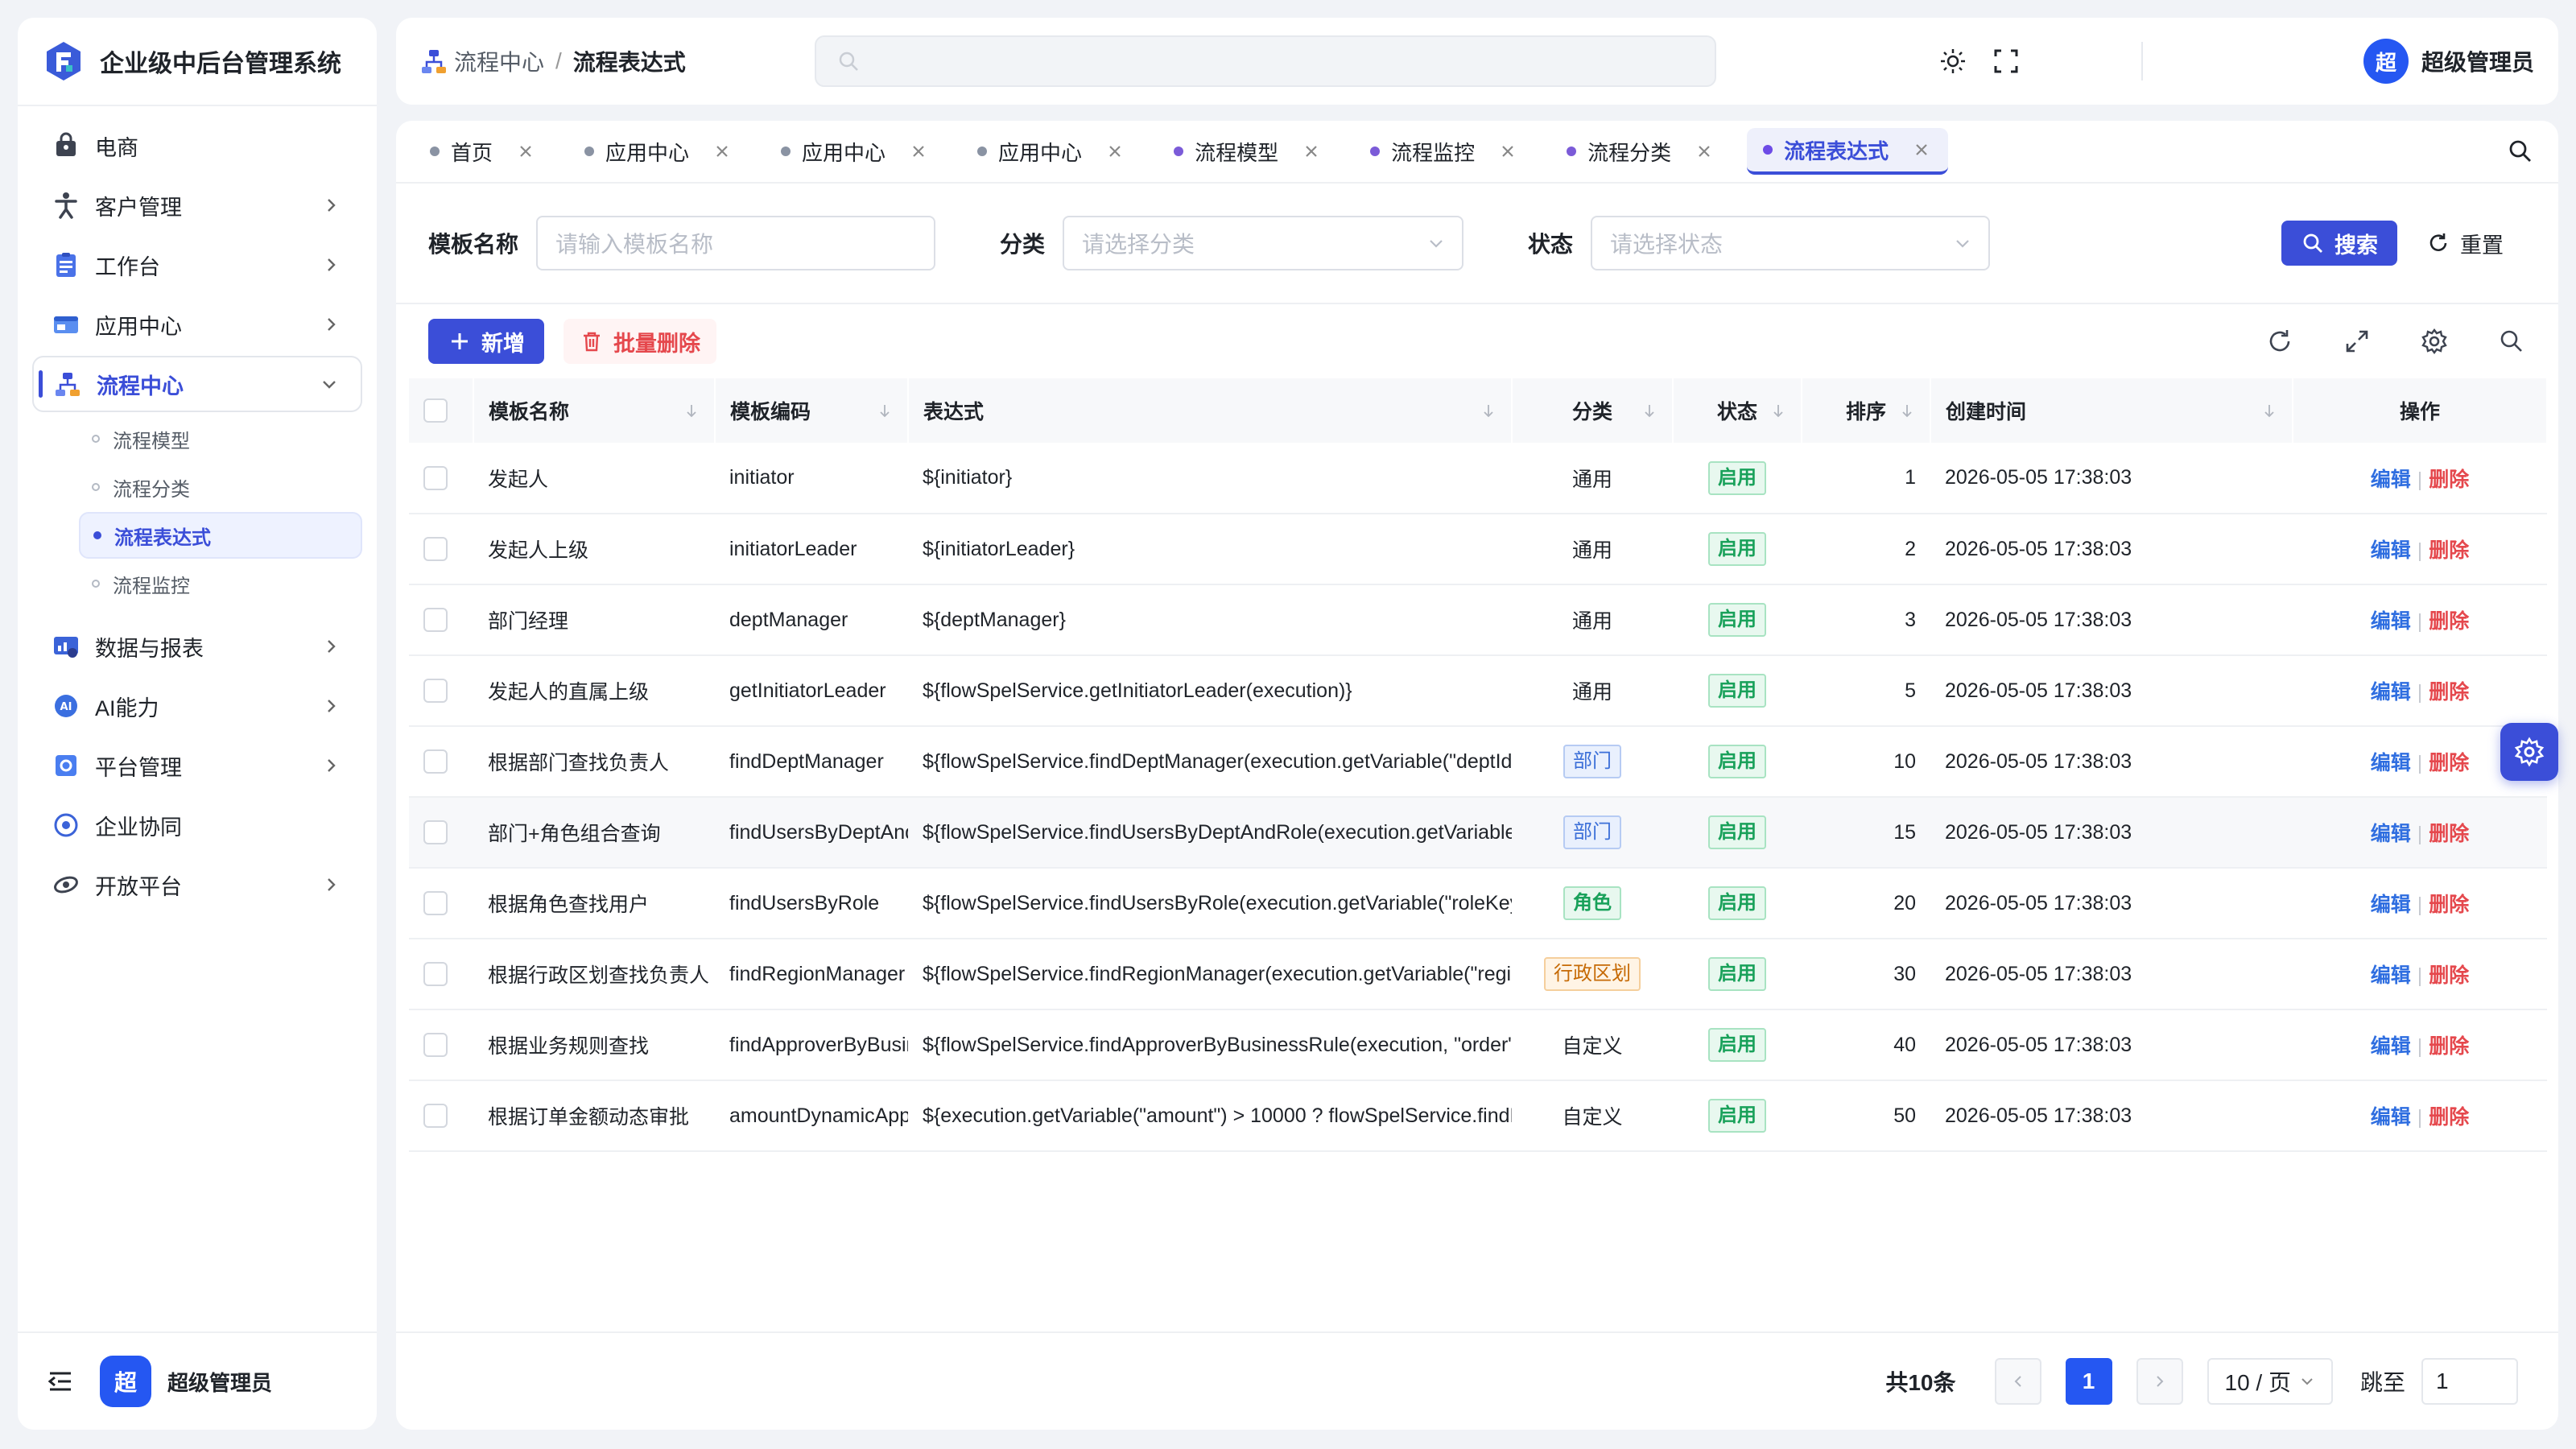 The width and height of the screenshot is (2576, 1449). What do you see at coordinates (1263, 243) in the screenshot?
I see `category-select: 请选择分类` at bounding box center [1263, 243].